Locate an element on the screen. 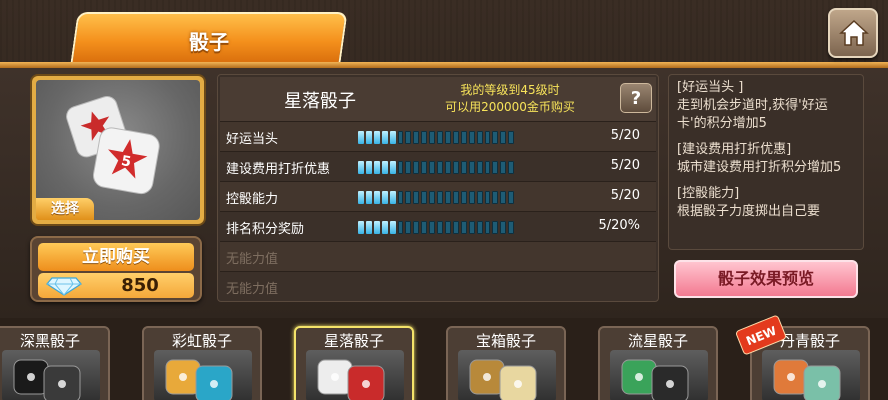 This screenshot has width=888, height=400. dice-card-name: 星落骰子 is located at coordinates (353, 341).